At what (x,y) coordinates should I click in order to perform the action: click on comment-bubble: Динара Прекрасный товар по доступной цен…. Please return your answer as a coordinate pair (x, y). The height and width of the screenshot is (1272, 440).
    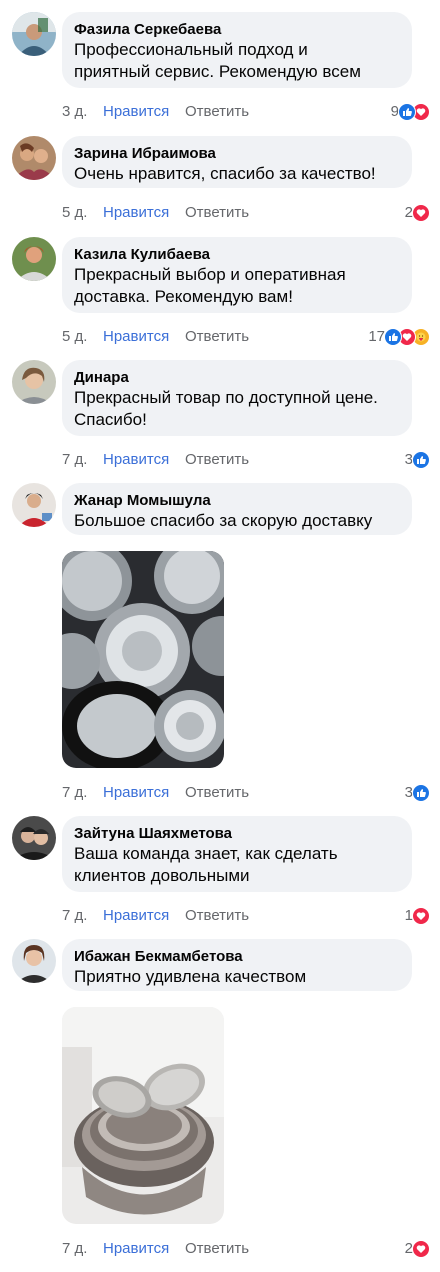
    Looking at the image, I should click on (237, 398).